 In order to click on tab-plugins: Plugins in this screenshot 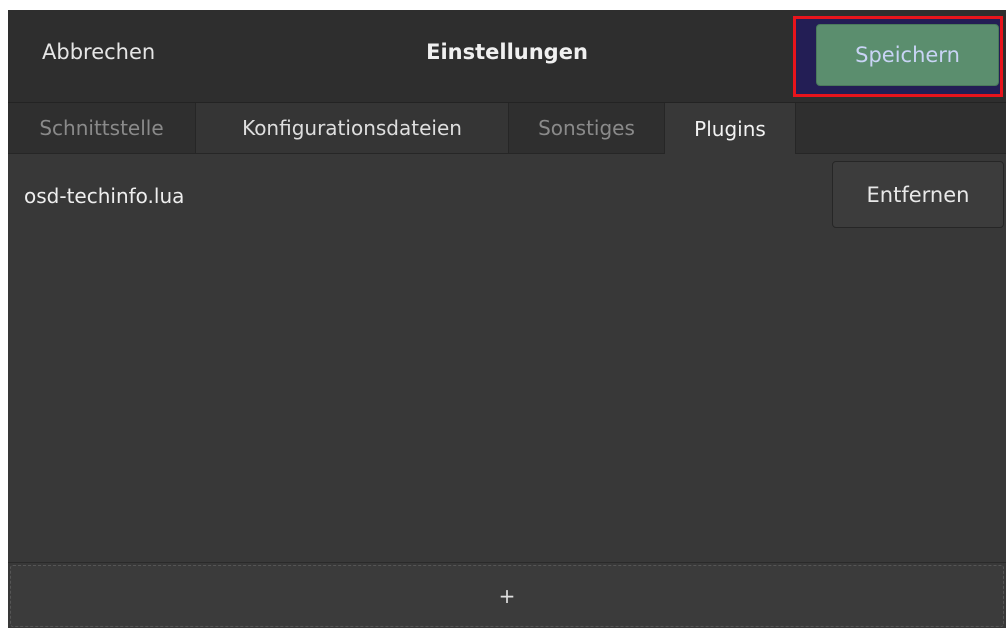, I will do `click(730, 128)`.